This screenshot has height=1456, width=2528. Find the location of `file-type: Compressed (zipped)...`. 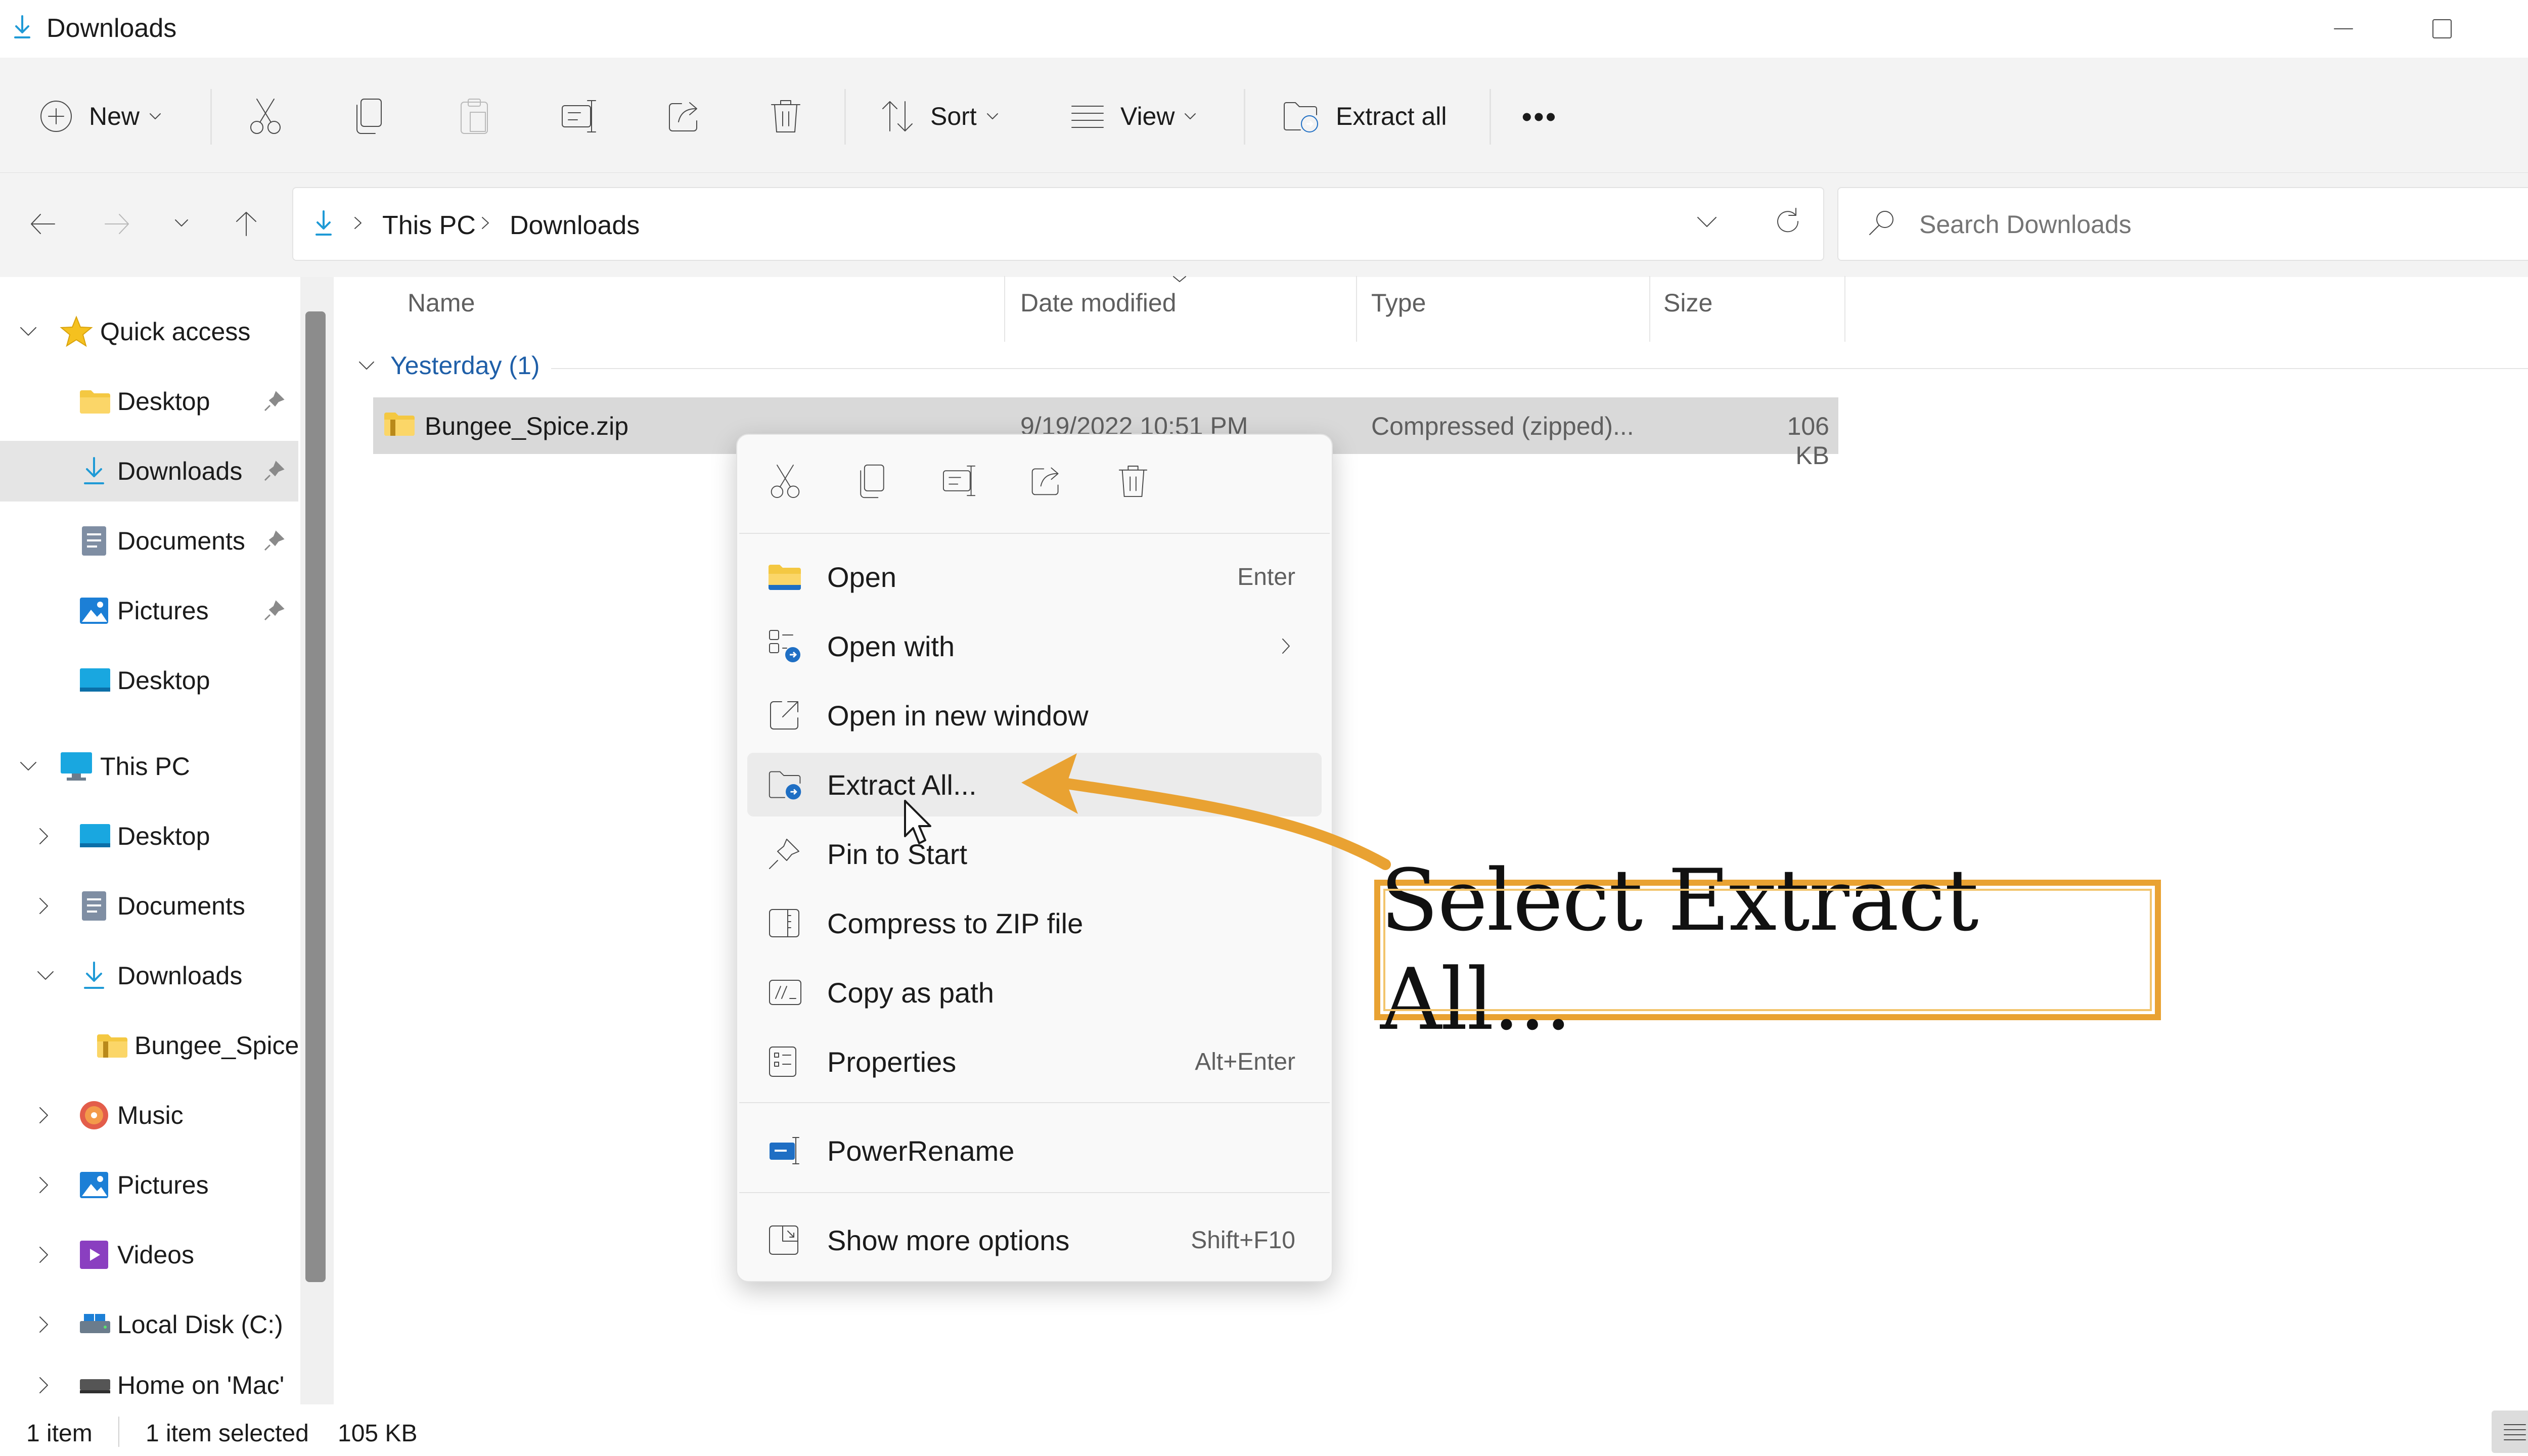

file-type: Compressed (zipped)... is located at coordinates (1503, 426).